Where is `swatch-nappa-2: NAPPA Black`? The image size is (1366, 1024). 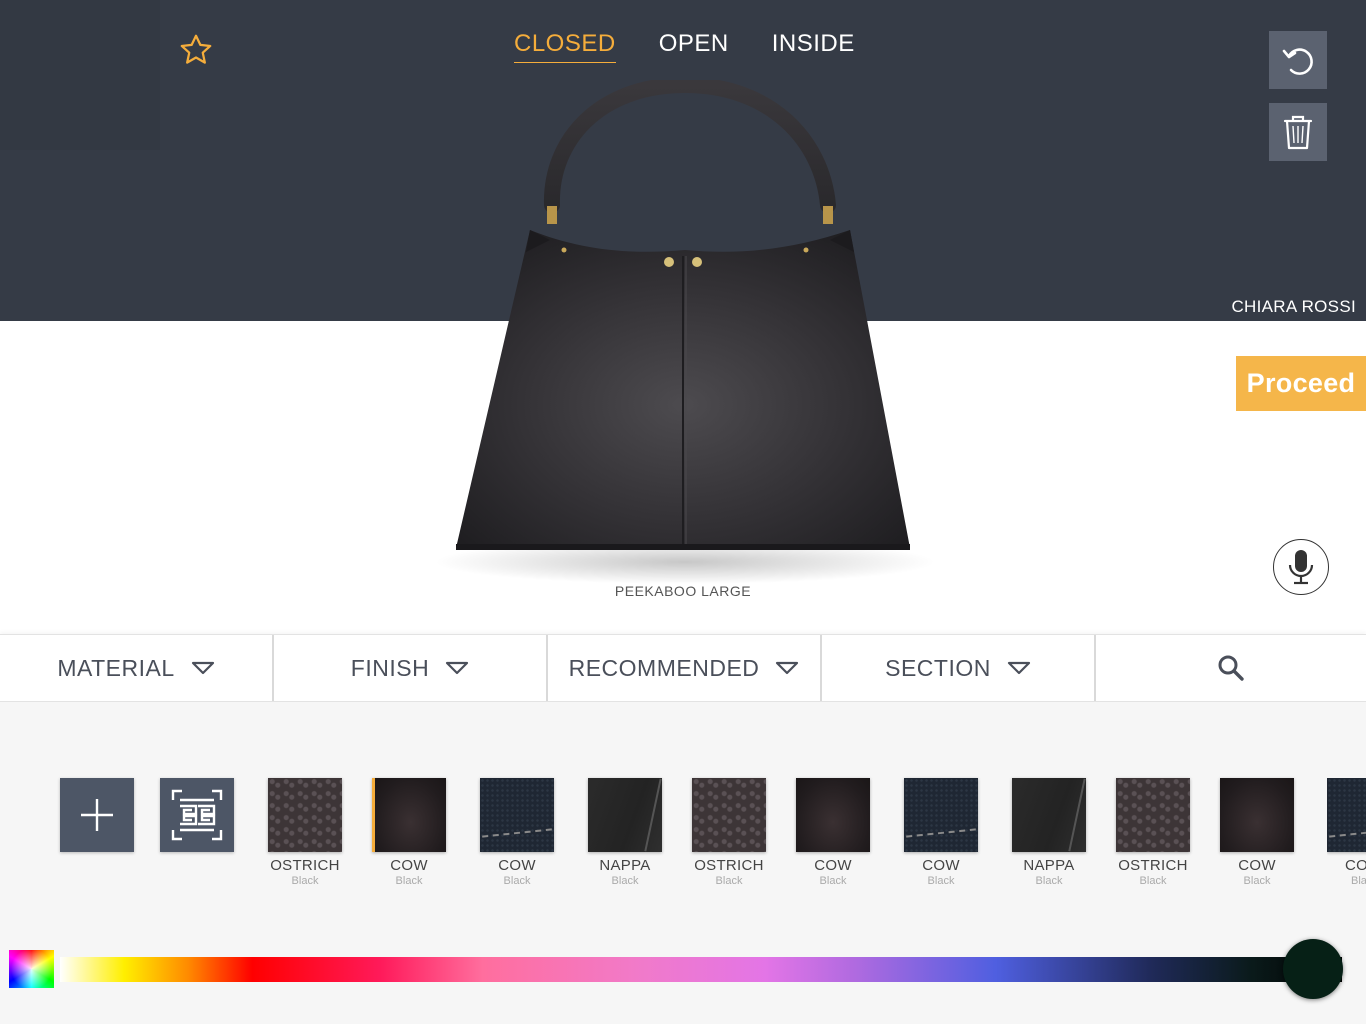
swatch-nappa-2: NAPPA Black is located at coordinates (1049, 832).